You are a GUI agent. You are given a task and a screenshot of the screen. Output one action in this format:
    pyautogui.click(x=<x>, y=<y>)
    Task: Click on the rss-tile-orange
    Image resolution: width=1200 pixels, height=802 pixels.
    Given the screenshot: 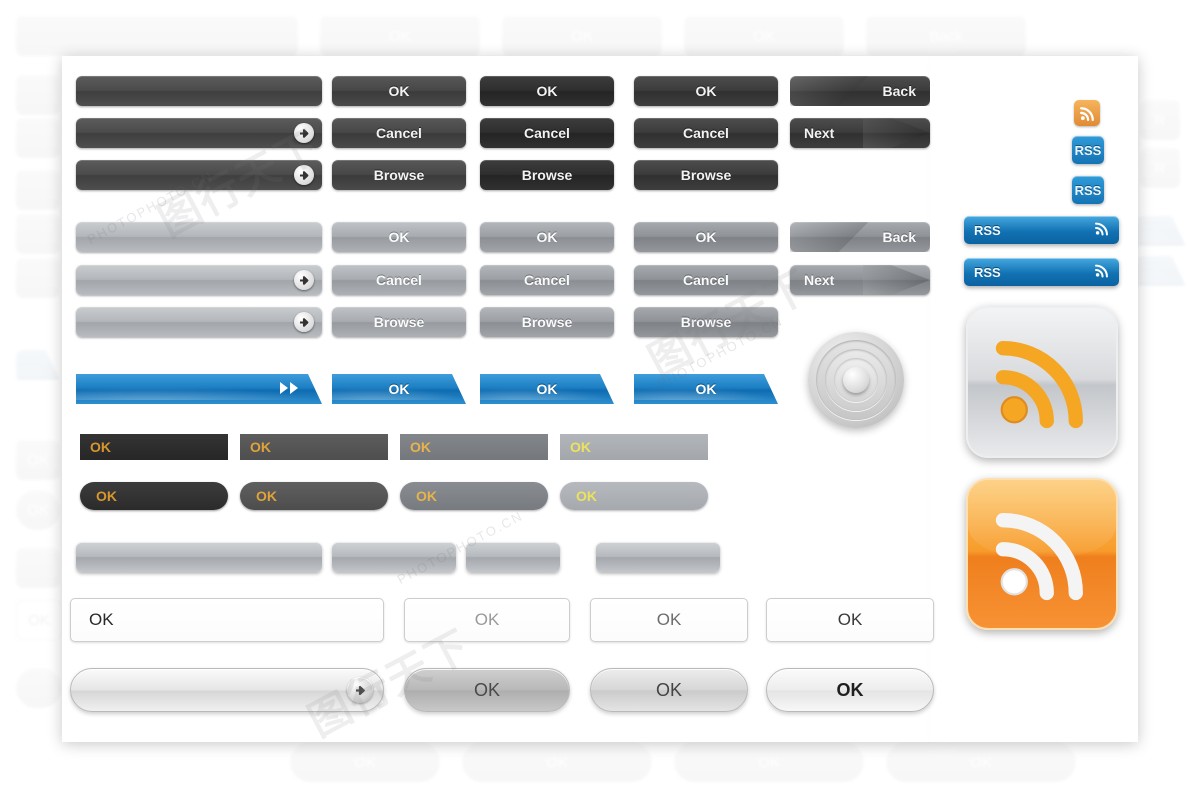 What is the action you would take?
    pyautogui.click(x=1042, y=554)
    